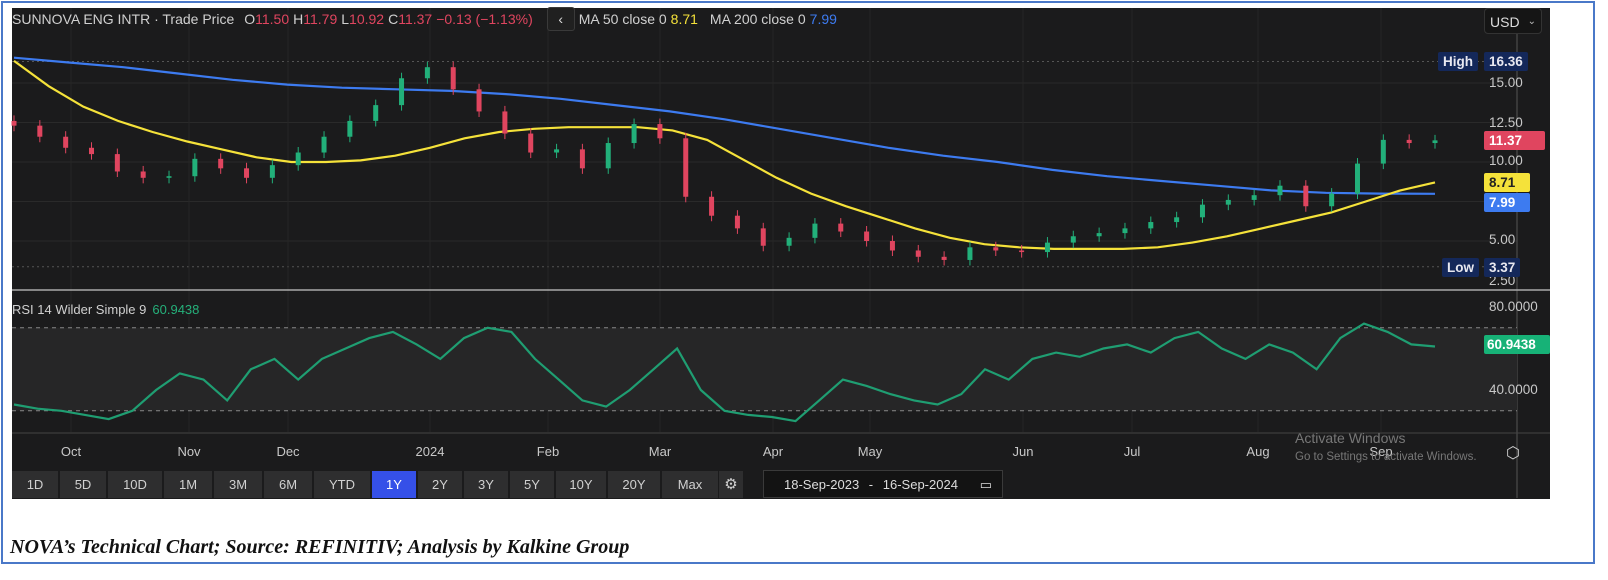  I want to click on date-to: 16-Sep-2024, so click(920, 484).